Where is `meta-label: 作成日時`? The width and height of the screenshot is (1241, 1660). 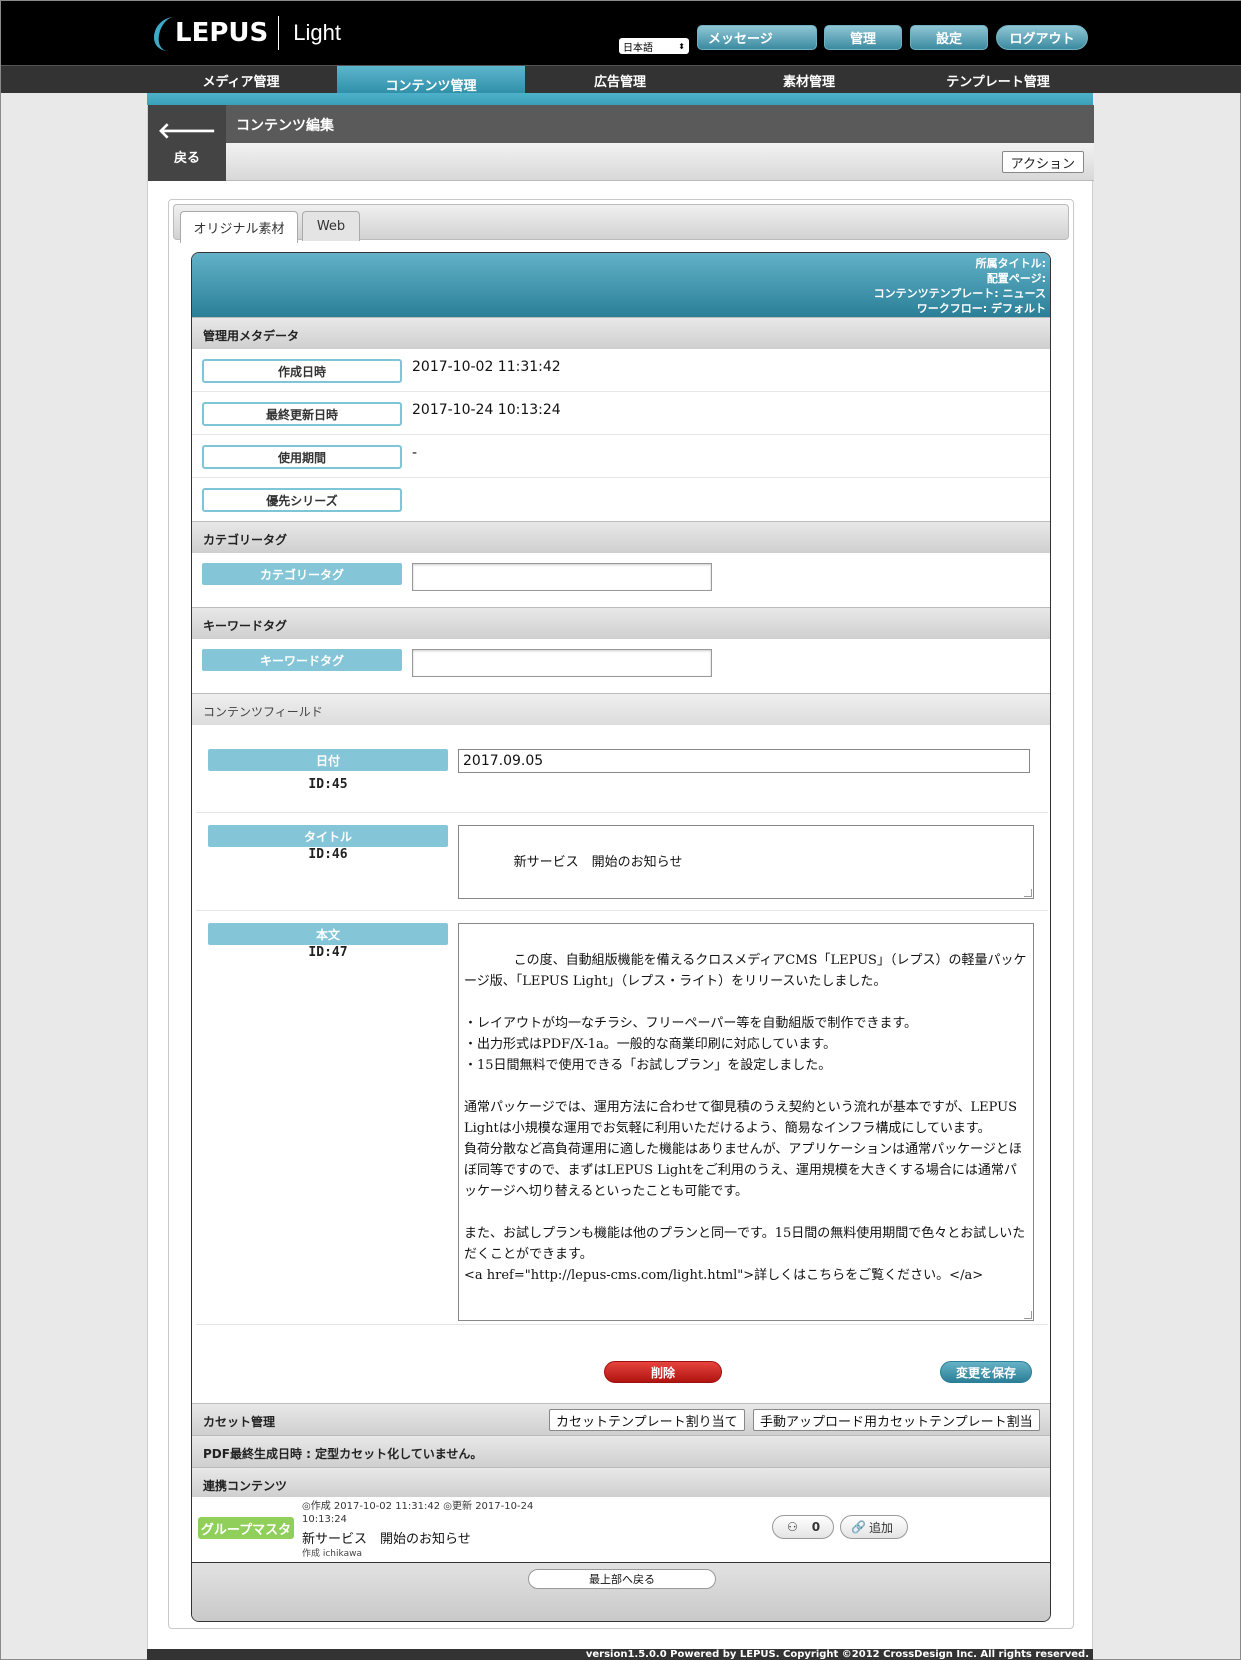 meta-label: 作成日時 is located at coordinates (302, 371).